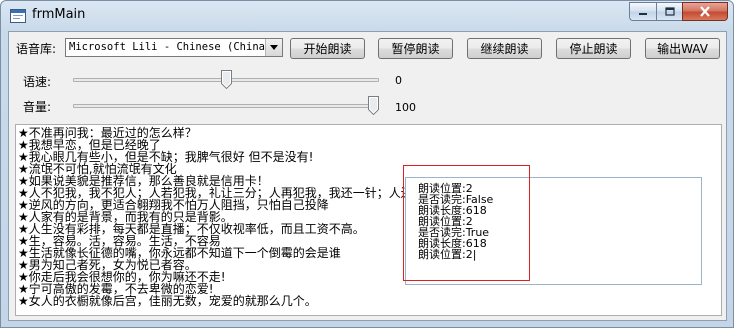 This screenshot has height=328, width=734. I want to click on minimize-icon, so click(643, 13).